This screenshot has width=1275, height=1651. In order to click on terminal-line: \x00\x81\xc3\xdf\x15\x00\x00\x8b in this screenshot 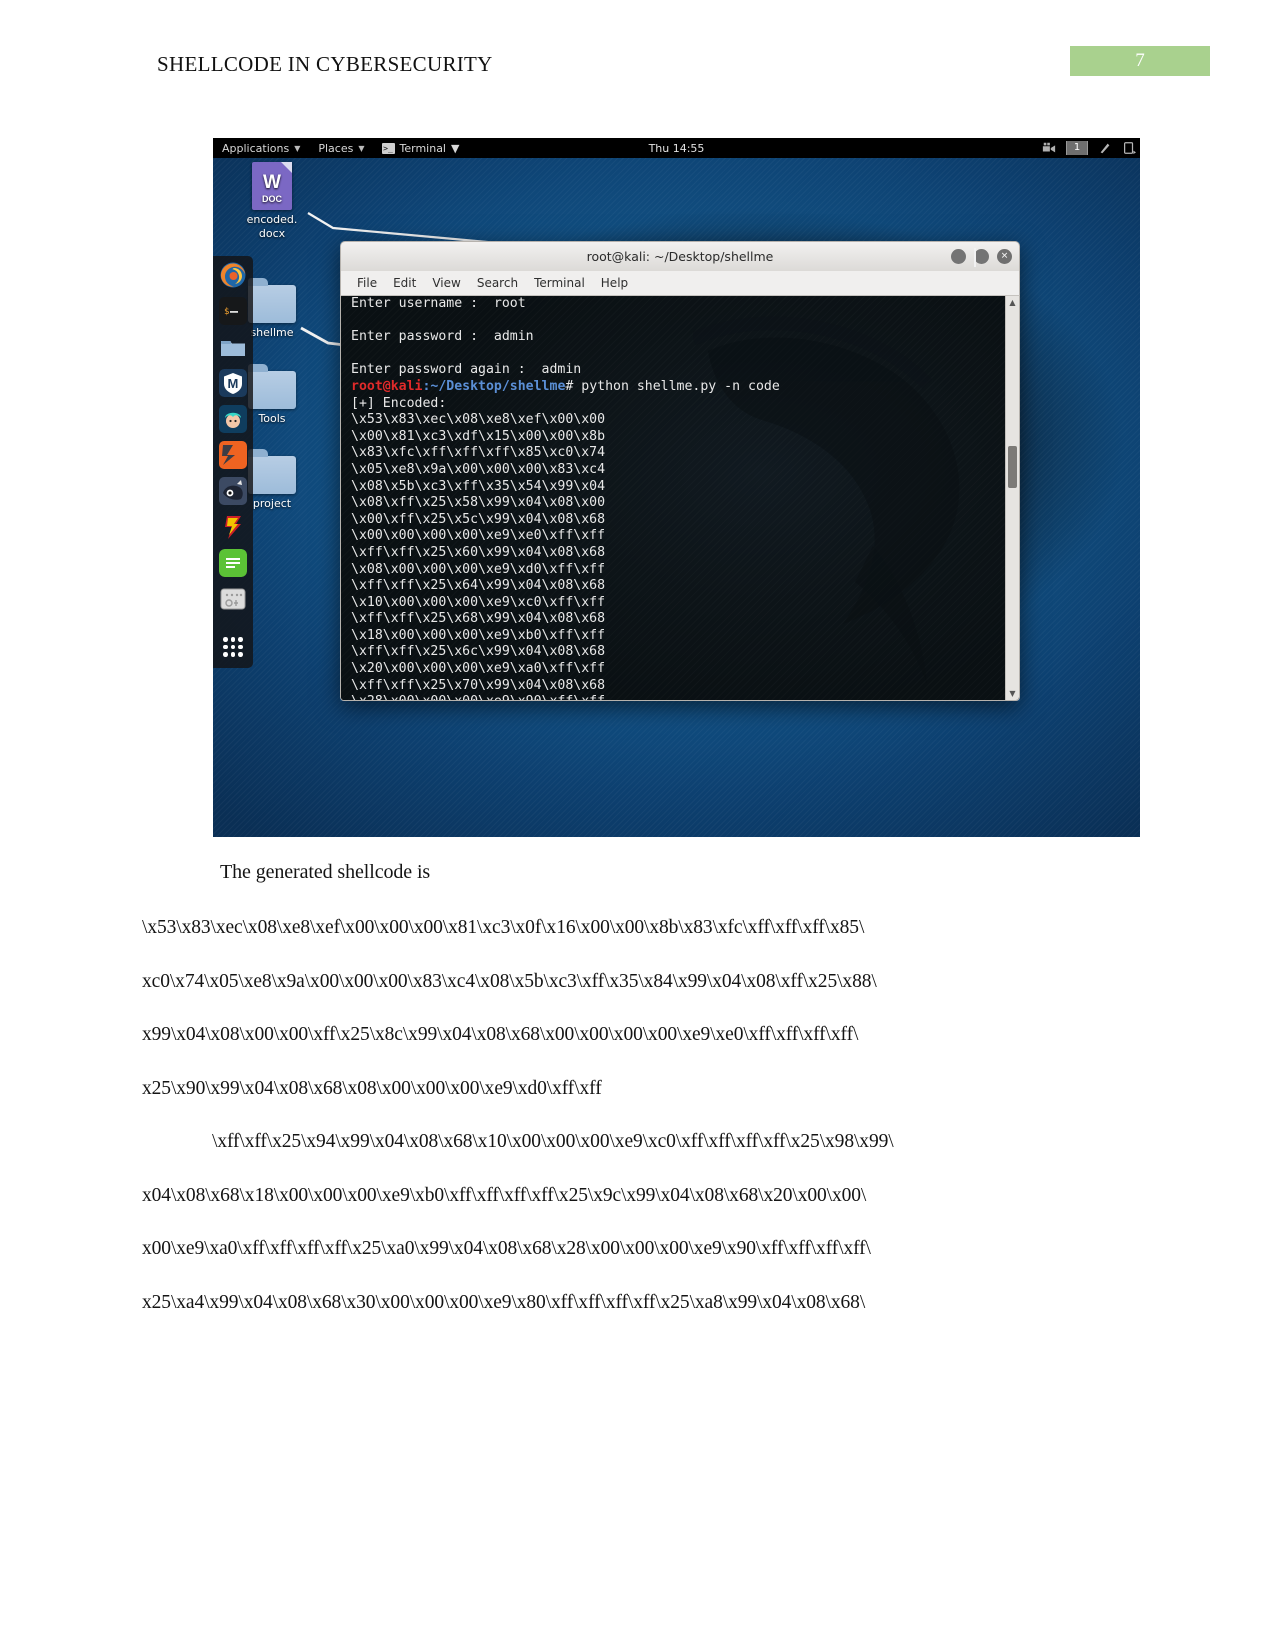, I will do `click(478, 436)`.